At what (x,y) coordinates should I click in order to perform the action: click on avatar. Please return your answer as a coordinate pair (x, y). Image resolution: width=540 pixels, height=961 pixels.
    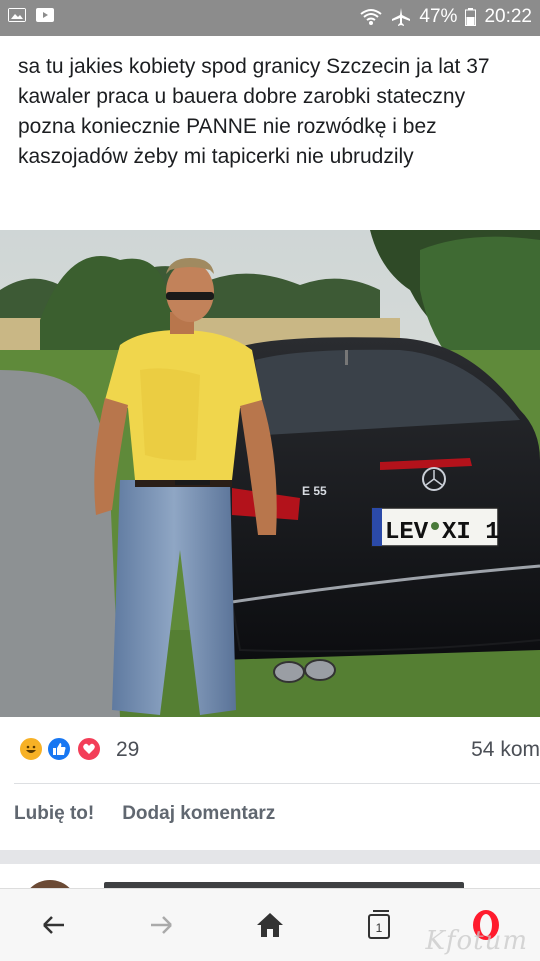
    Looking at the image, I should click on (50, 884).